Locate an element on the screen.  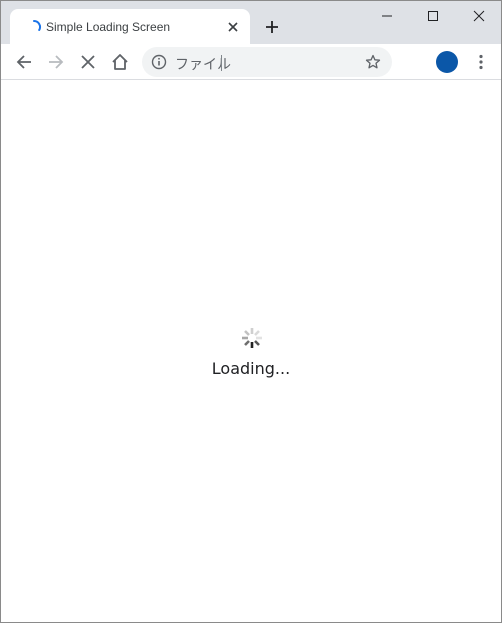
text-cursor is located at coordinates (221, 63).